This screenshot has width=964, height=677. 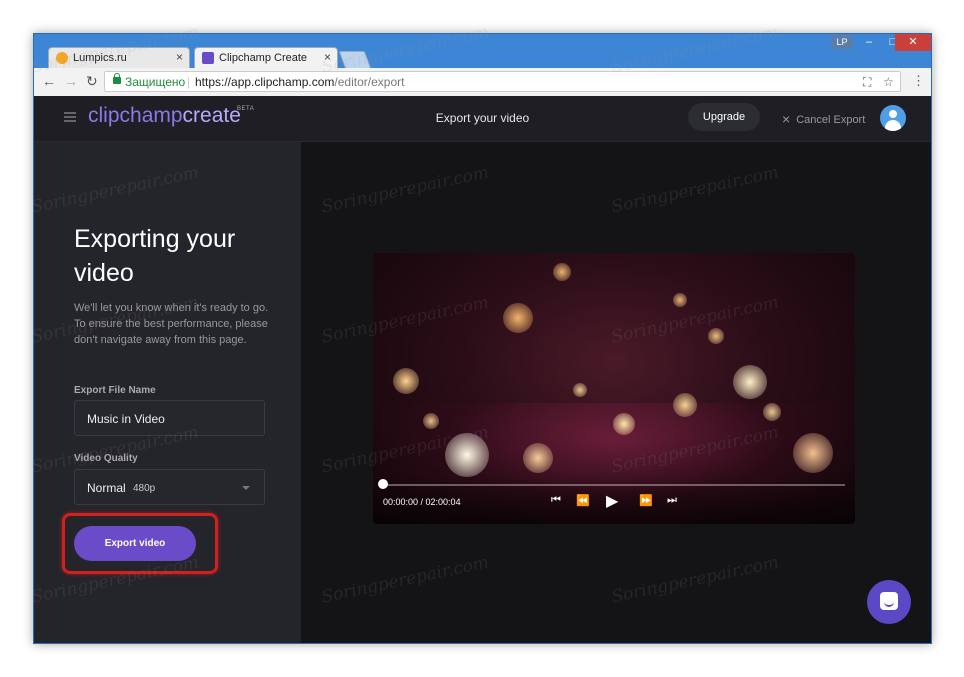 What do you see at coordinates (614, 485) in the screenshot?
I see `progress-bar` at bounding box center [614, 485].